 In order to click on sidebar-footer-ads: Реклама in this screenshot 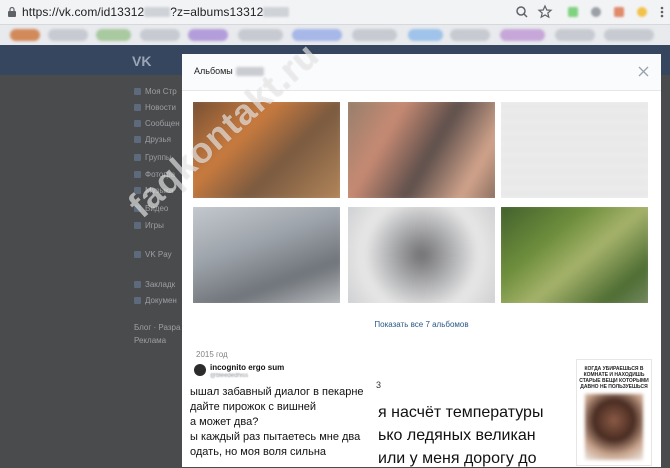, I will do `click(150, 340)`.